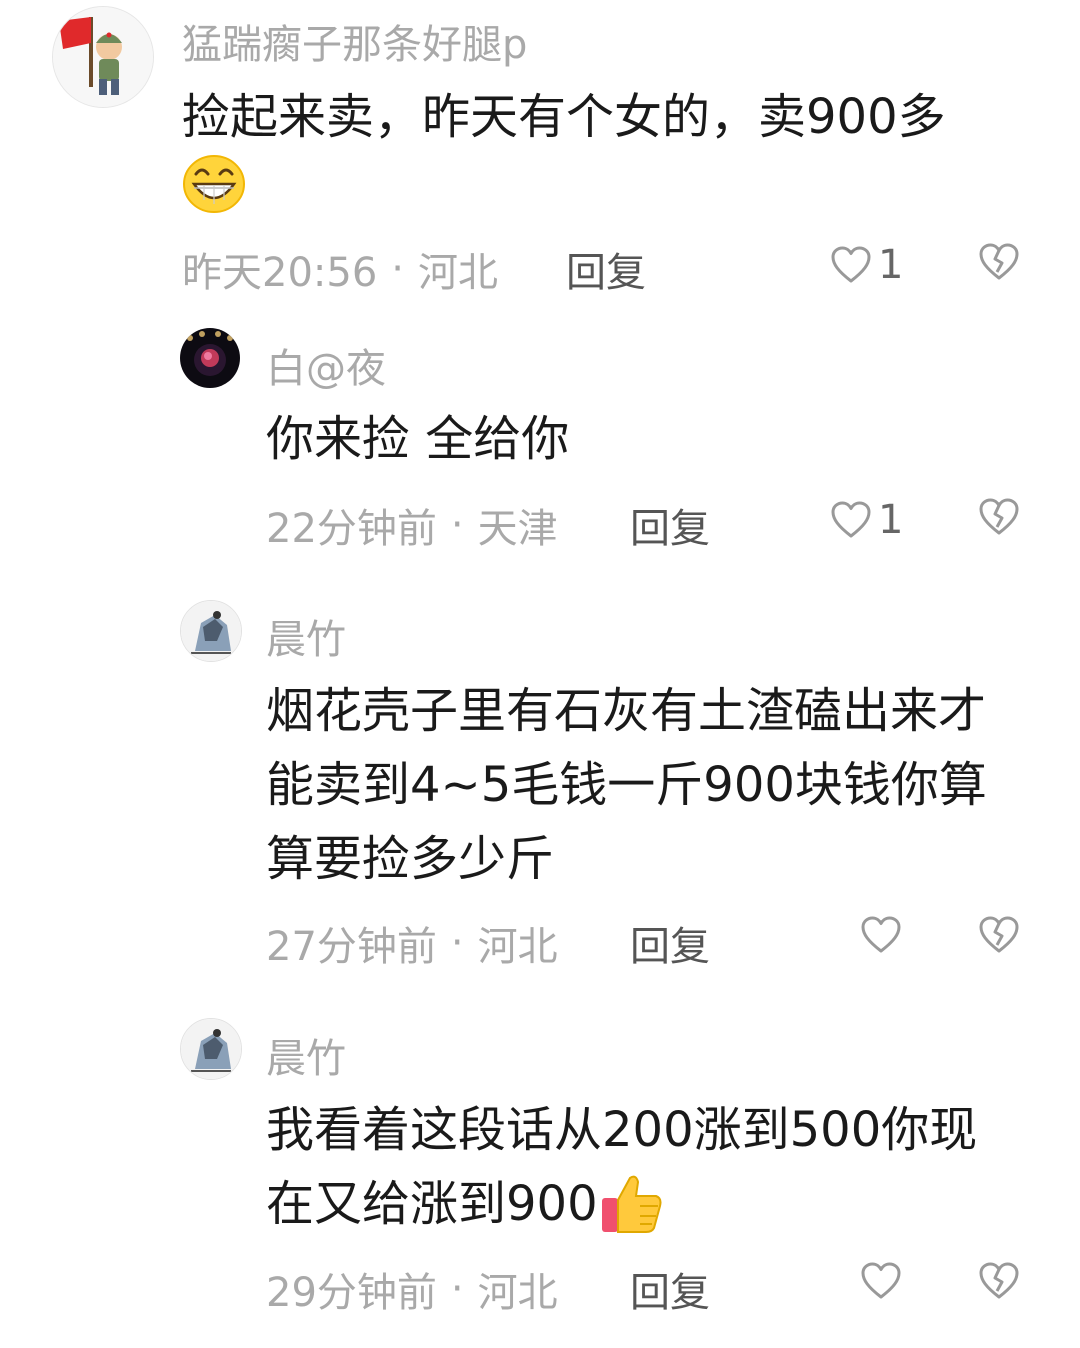  What do you see at coordinates (626, 711) in the screenshot?
I see `comment-text-line: 烟花壳子里有石灰有土渣磕出来才` at bounding box center [626, 711].